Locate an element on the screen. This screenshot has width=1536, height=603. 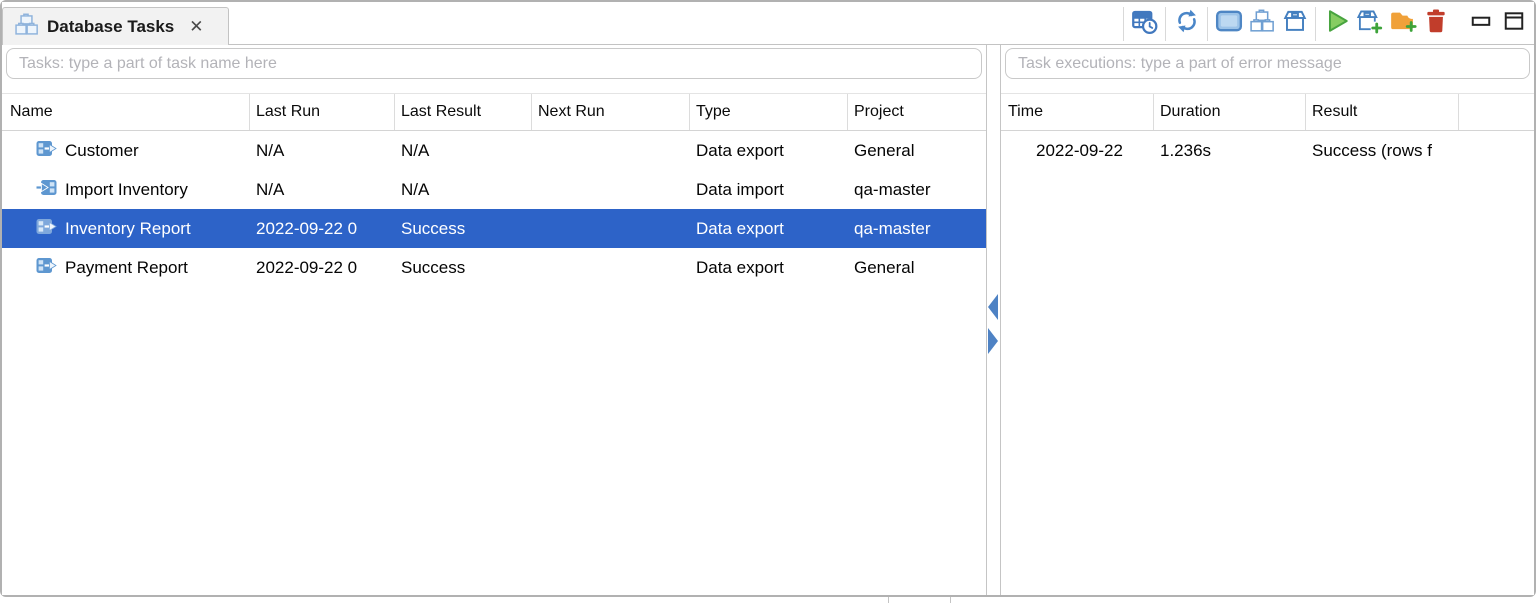
trash-icon is located at coordinates (1436, 23).